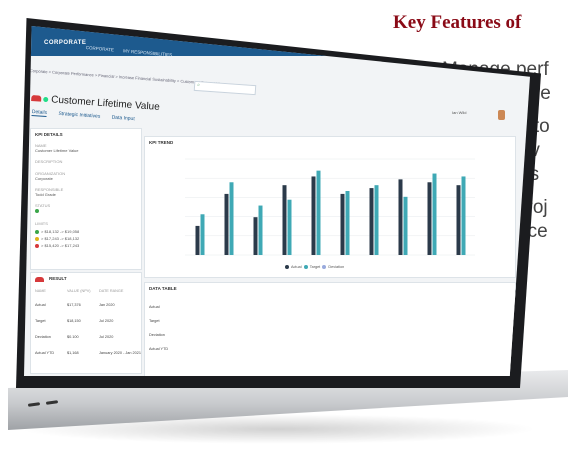  I want to click on column-header: NAME, so click(40, 291).